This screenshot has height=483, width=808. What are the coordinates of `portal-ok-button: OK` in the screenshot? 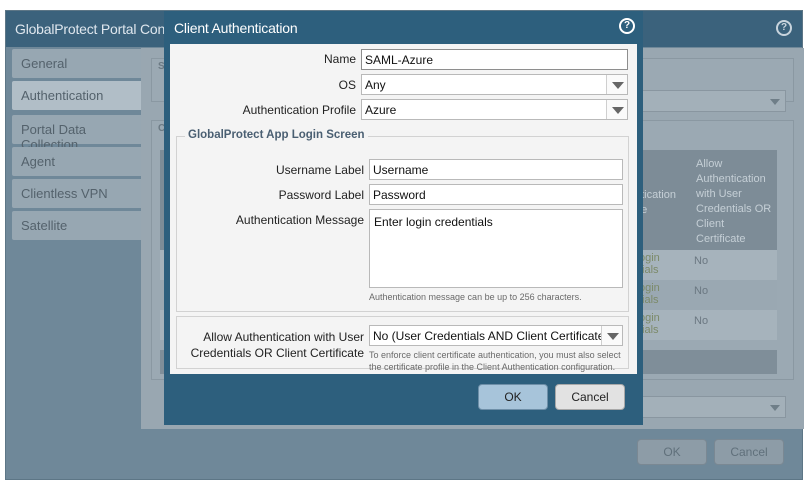 It's located at (672, 452).